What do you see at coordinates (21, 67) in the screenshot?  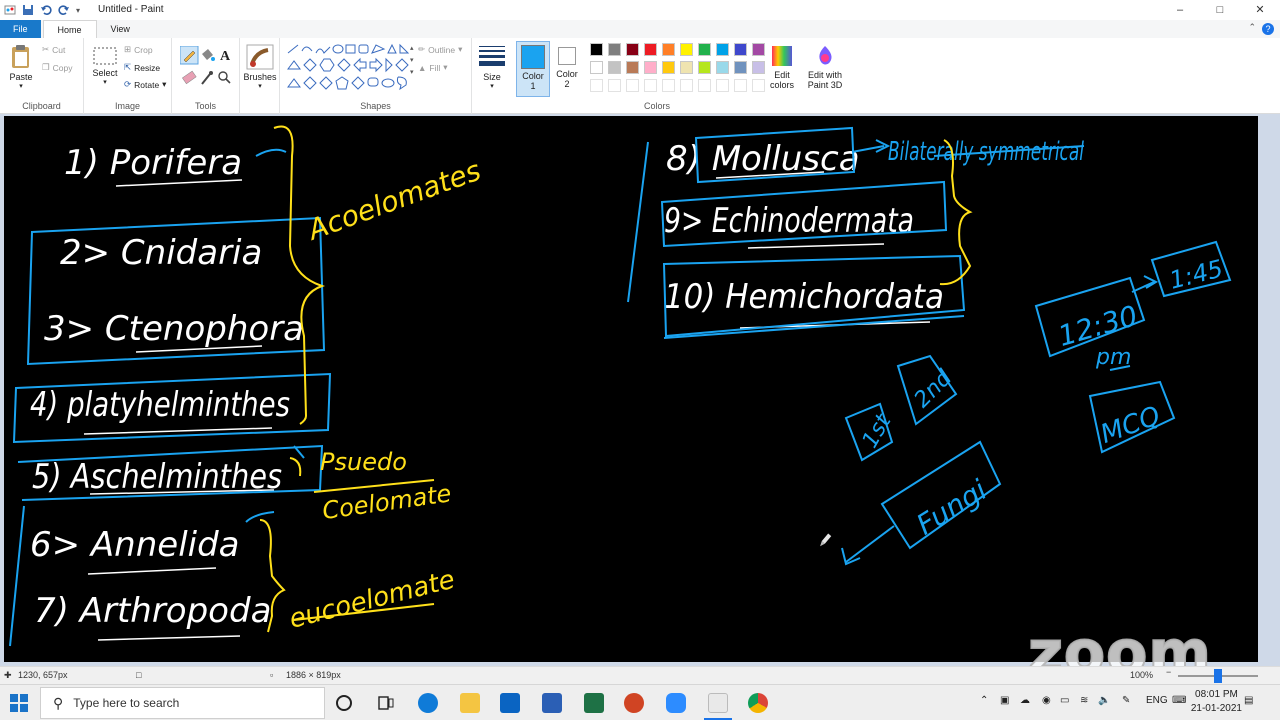 I see `paste-button: Paste ▾` at bounding box center [21, 67].